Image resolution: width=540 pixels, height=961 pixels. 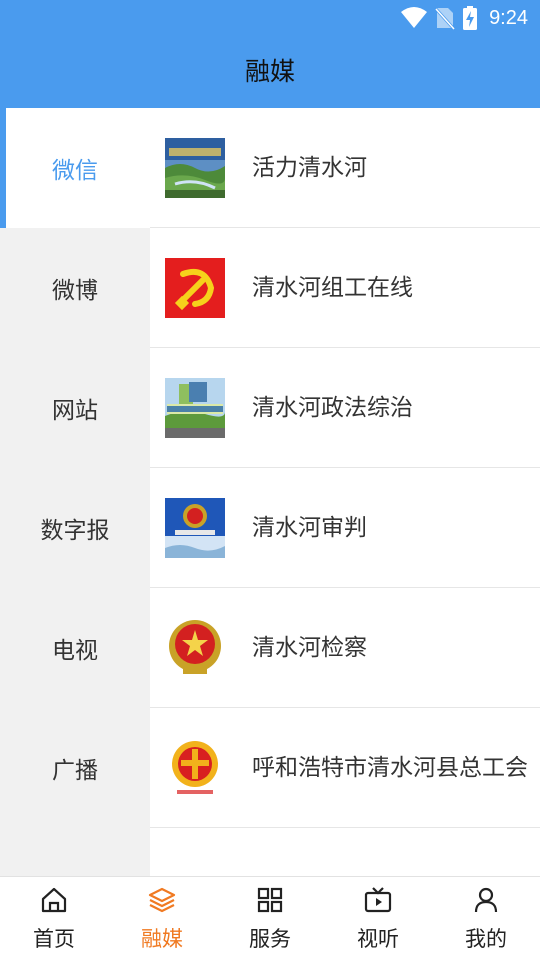 What do you see at coordinates (269, 71) in the screenshot?
I see `page-title: 融媒` at bounding box center [269, 71].